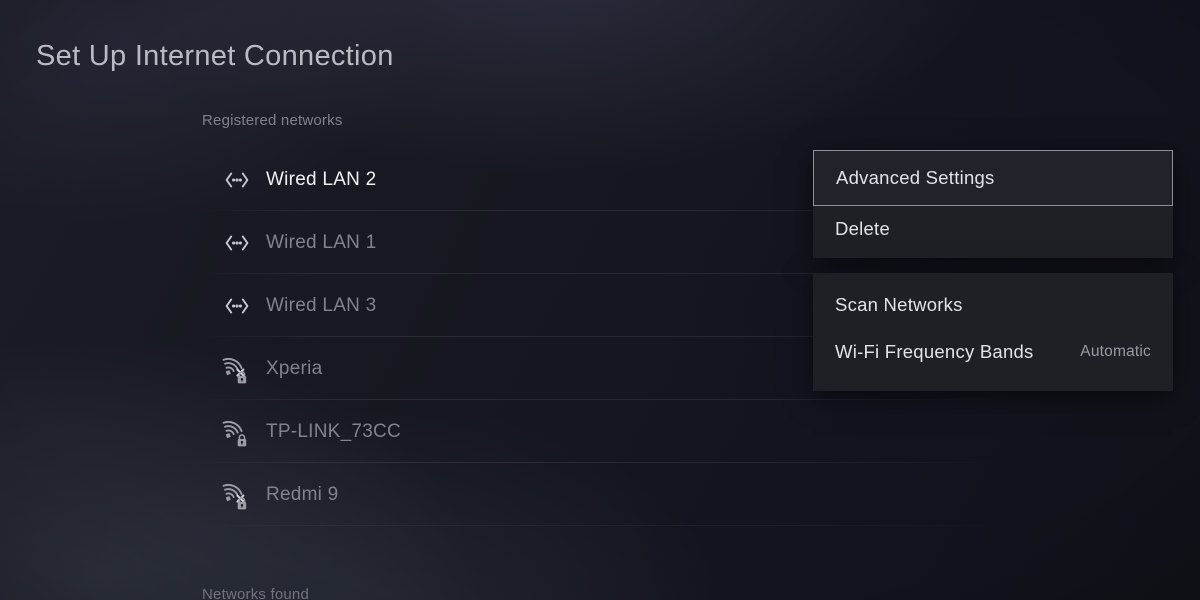  Describe the element at coordinates (993, 229) in the screenshot. I see `context-menu-item: Delete` at that location.